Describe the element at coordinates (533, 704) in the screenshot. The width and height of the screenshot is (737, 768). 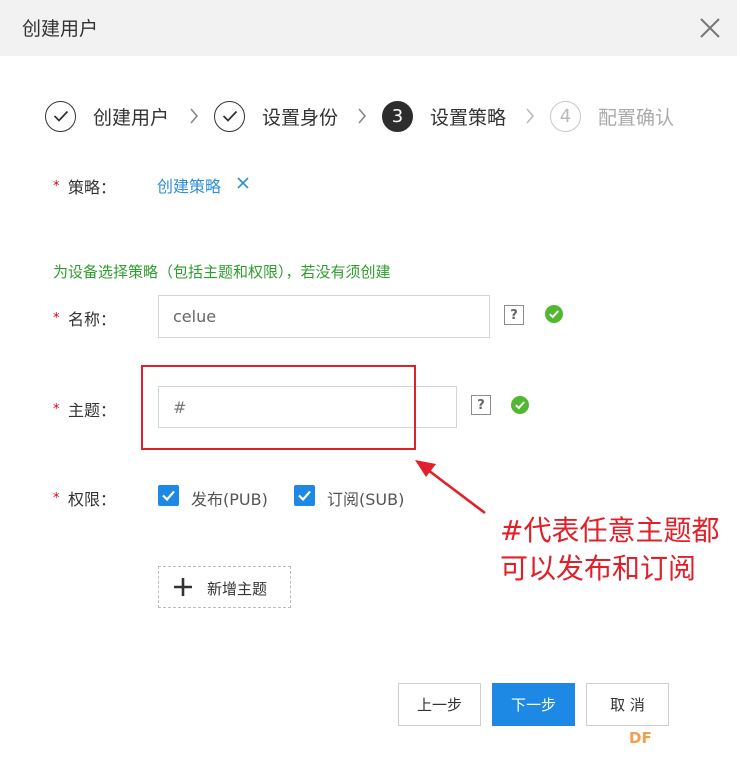
I see `next-button: 下一步` at that location.